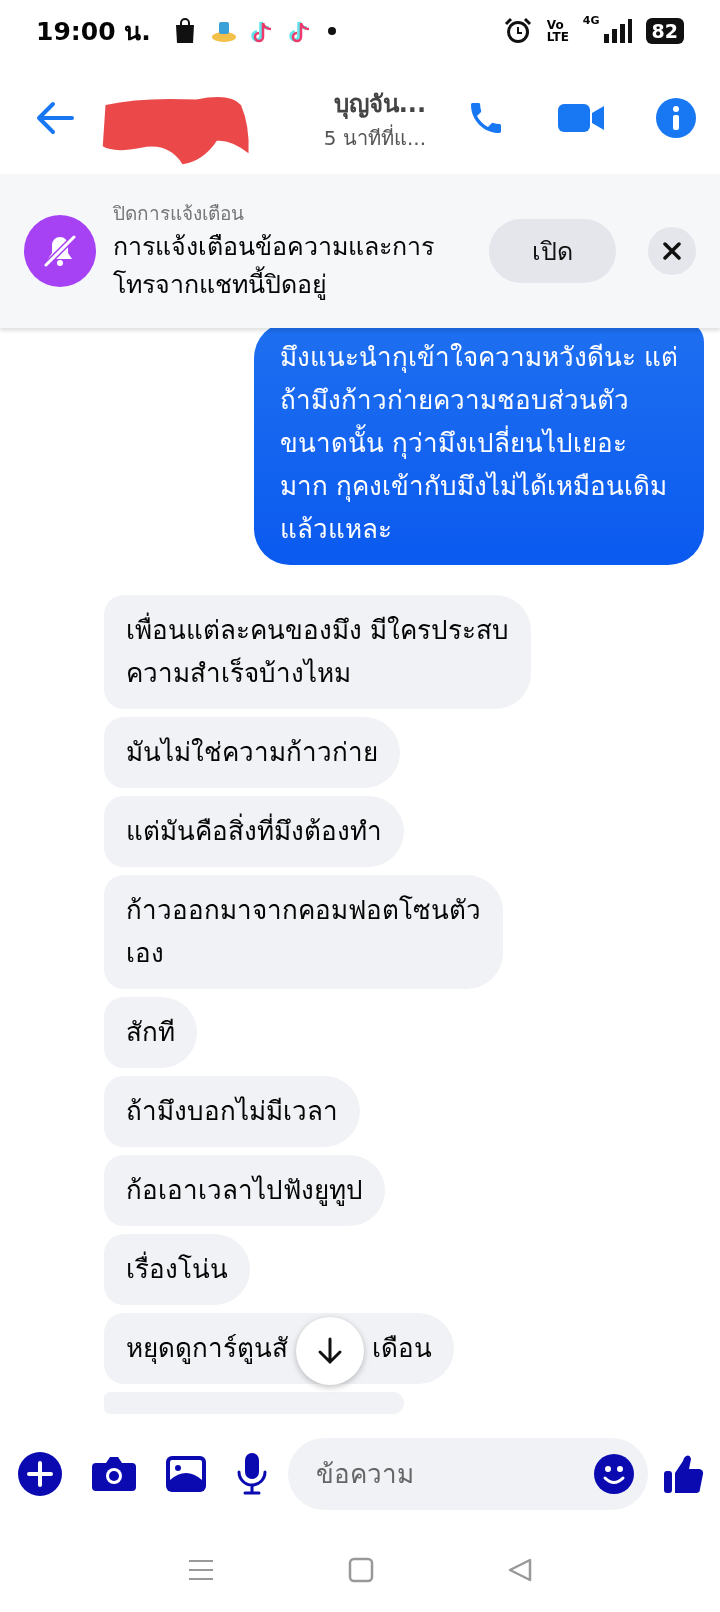 Image resolution: width=720 pixels, height=1612 pixels. I want to click on turn-on-button: เปิด, so click(552, 251).